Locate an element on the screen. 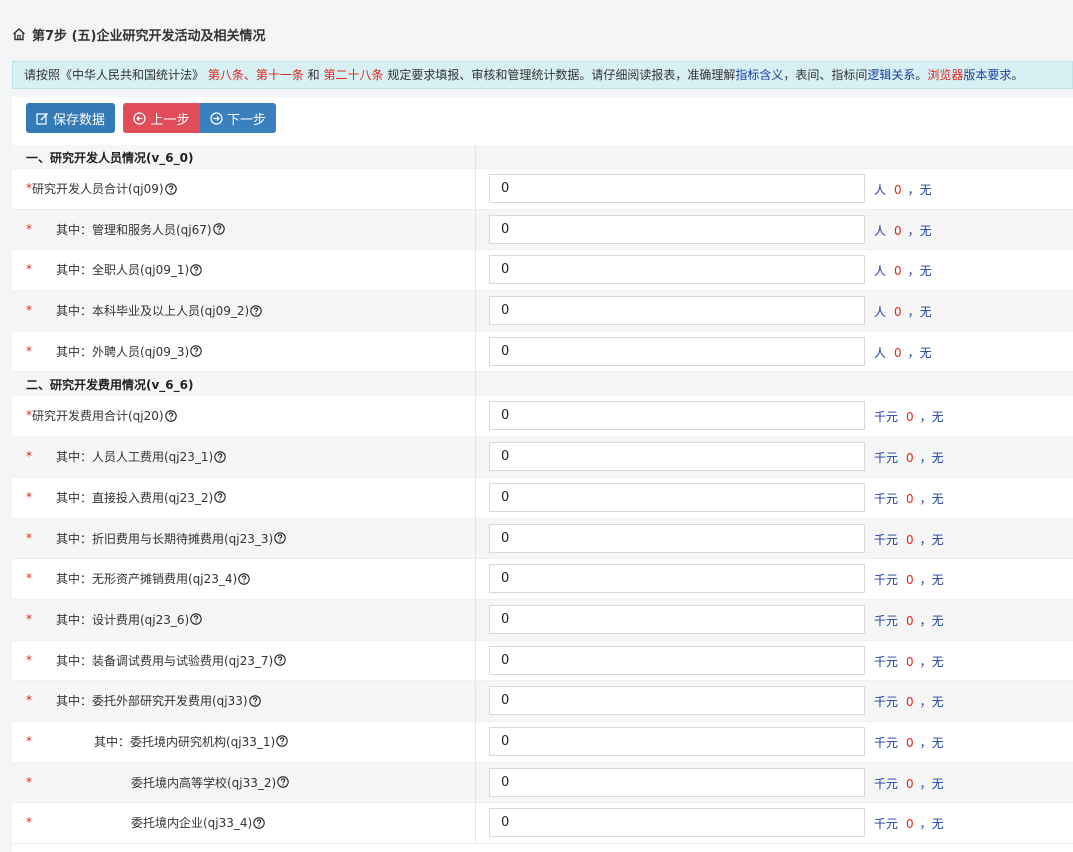  table-row: * 其中：管理和服务人员(qj67) 人0 ，无 is located at coordinates (542, 230).